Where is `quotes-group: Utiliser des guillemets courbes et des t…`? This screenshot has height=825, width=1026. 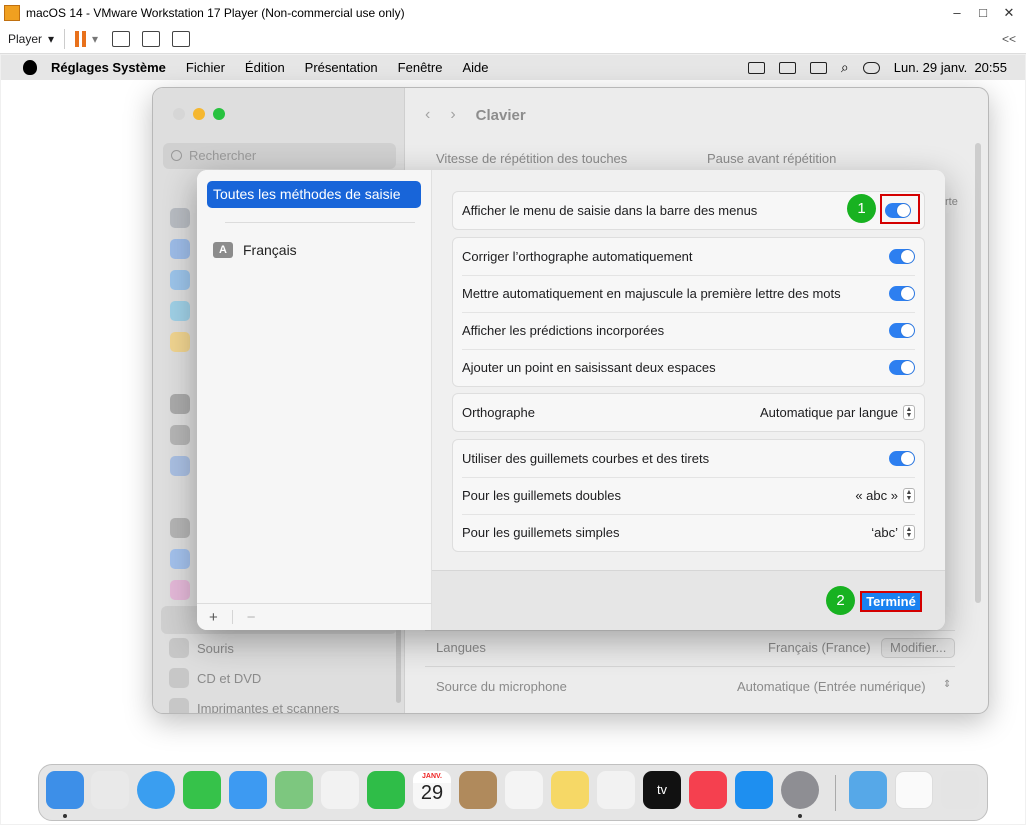 quotes-group: Utiliser des guillemets courbes et des t… is located at coordinates (688, 495).